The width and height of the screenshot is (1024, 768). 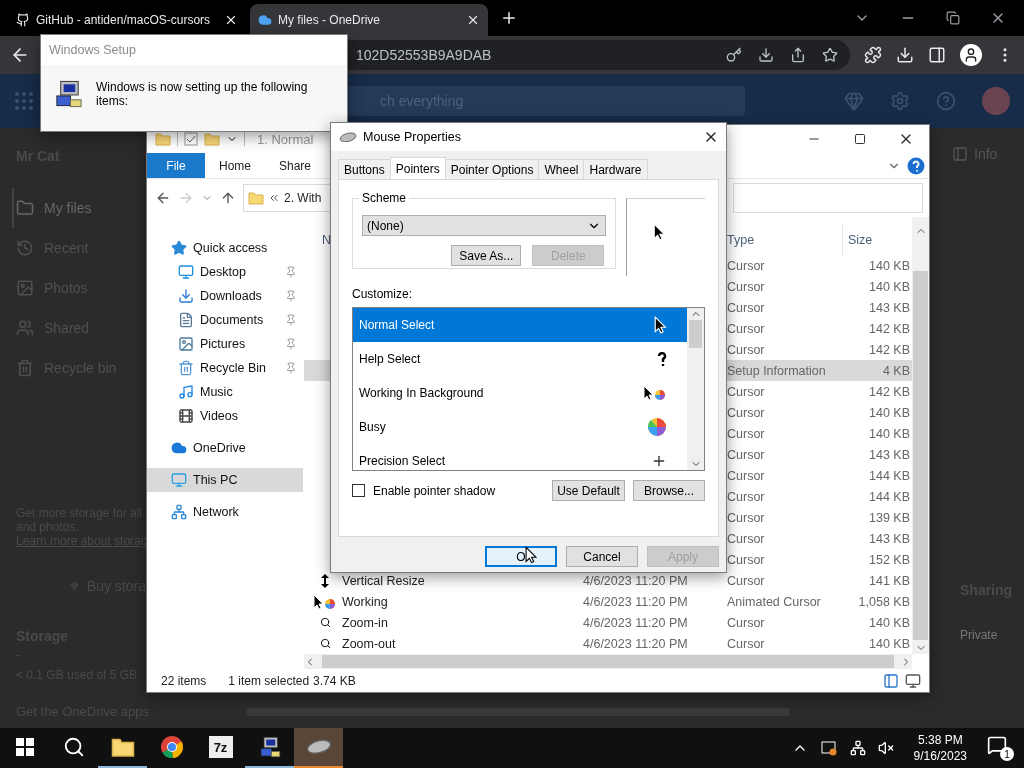 What do you see at coordinates (191, 139) in the screenshot?
I see `properties-icon` at bounding box center [191, 139].